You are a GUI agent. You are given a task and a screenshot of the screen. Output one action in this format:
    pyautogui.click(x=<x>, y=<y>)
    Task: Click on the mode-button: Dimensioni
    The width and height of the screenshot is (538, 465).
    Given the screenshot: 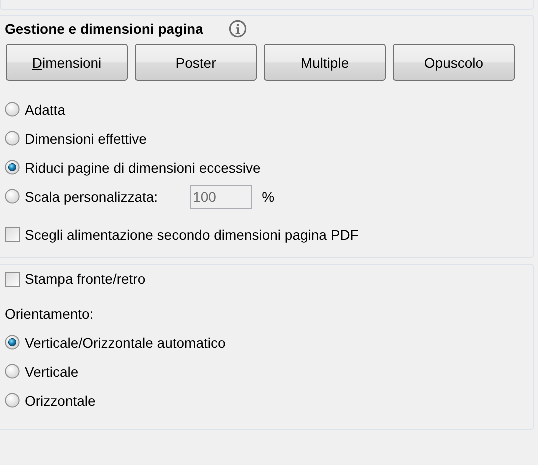 What is the action you would take?
    pyautogui.click(x=67, y=62)
    